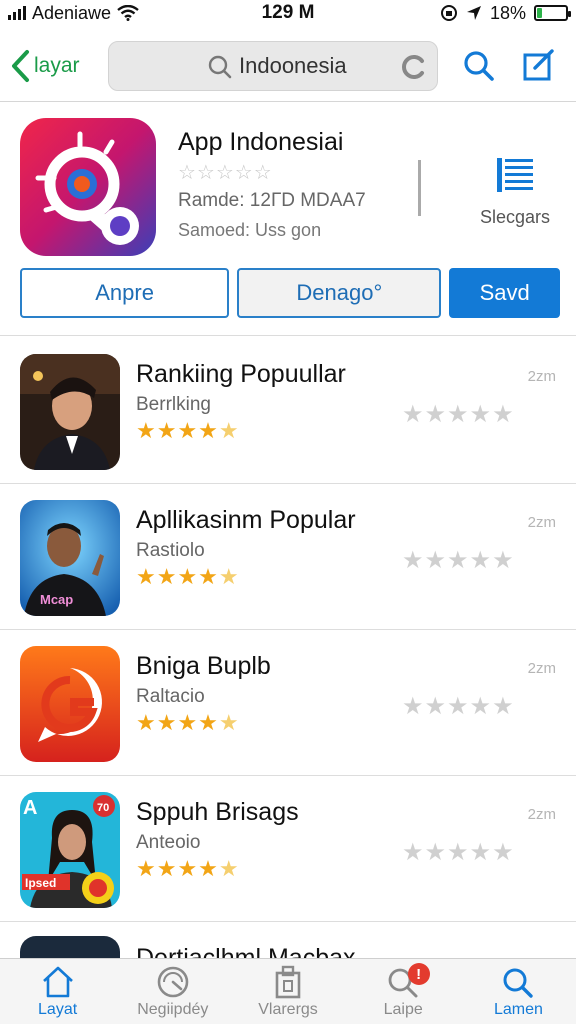 The height and width of the screenshot is (1024, 576). Describe the element at coordinates (261, 142) in the screenshot. I see `app-title: App Indonesiai` at that location.